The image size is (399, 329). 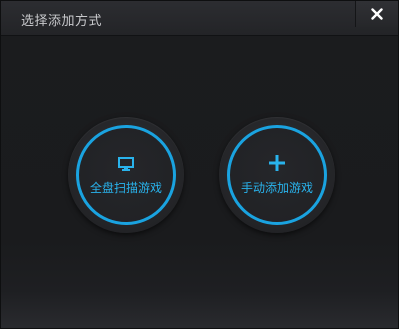 I want to click on monitor-icon, so click(x=126, y=164).